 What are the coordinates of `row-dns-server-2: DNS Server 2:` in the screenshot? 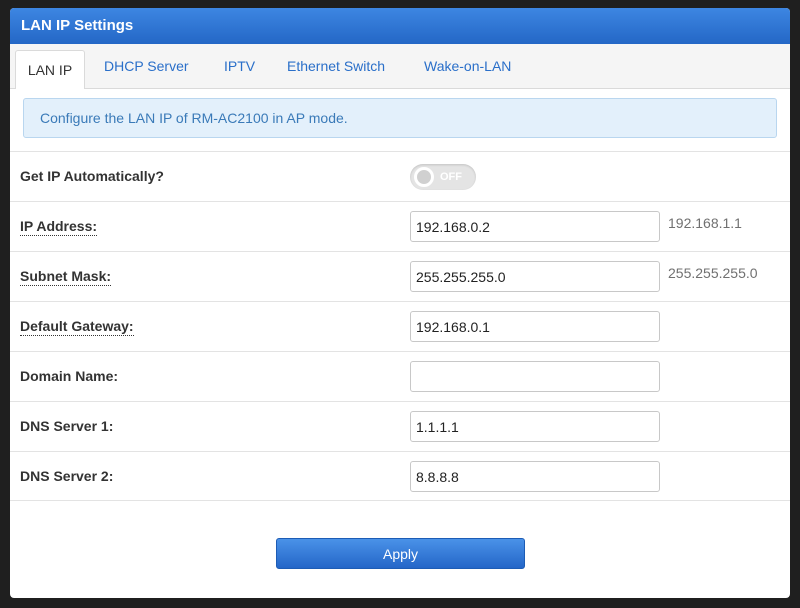 It's located at (400, 476).